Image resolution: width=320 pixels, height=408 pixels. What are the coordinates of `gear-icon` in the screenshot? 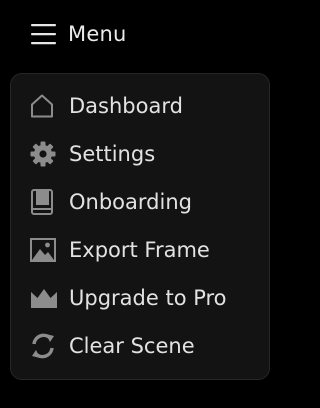 It's located at (44, 154).